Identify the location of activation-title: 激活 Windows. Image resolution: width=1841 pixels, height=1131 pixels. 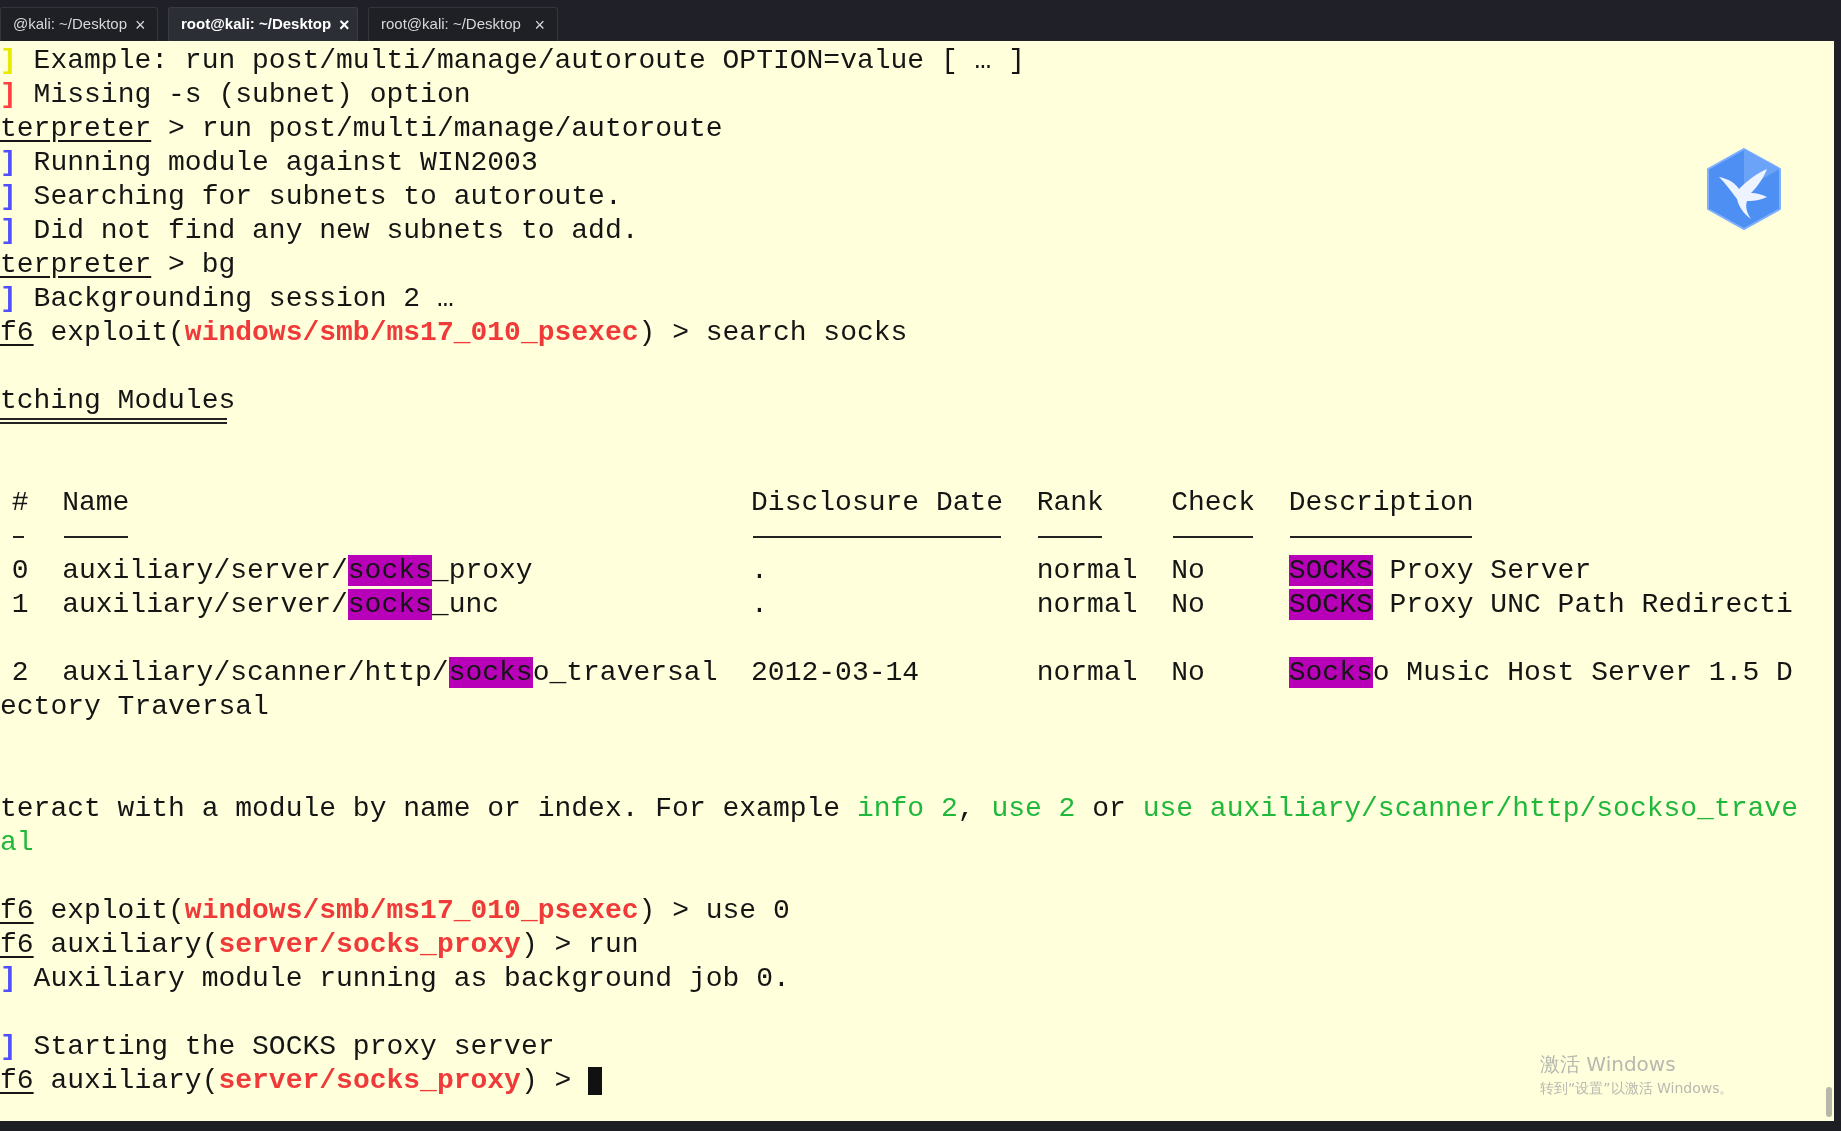
(1608, 1064).